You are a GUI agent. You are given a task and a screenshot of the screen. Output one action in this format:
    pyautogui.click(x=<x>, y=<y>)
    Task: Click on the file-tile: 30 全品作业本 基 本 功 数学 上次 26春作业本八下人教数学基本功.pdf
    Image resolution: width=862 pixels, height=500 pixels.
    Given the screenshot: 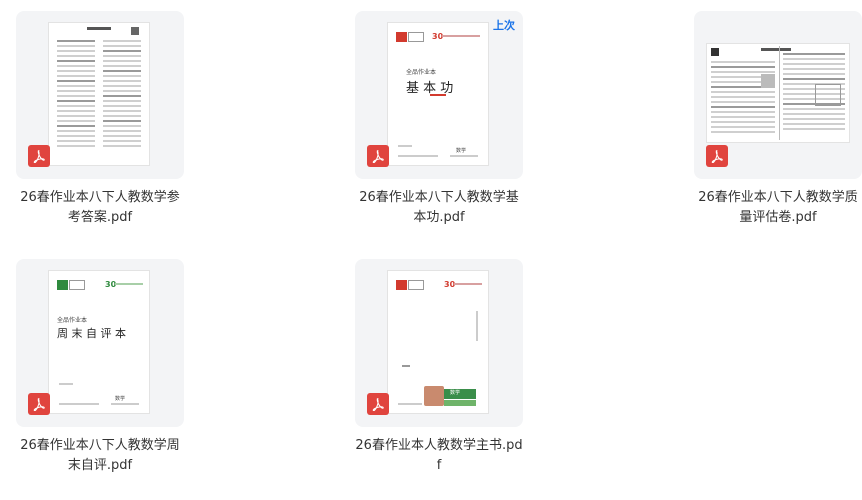 What is the action you would take?
    pyautogui.click(x=439, y=119)
    